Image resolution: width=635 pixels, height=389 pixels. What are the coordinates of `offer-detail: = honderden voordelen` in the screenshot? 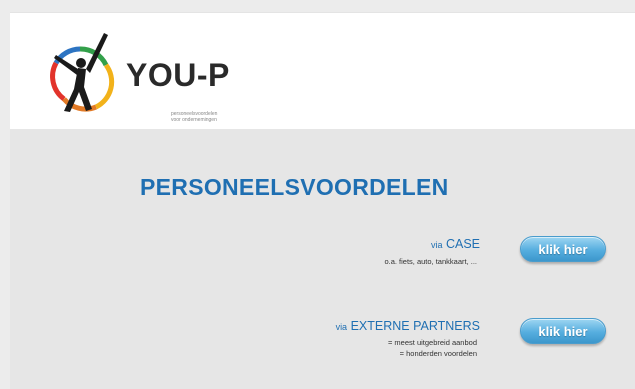 It's located at (438, 353).